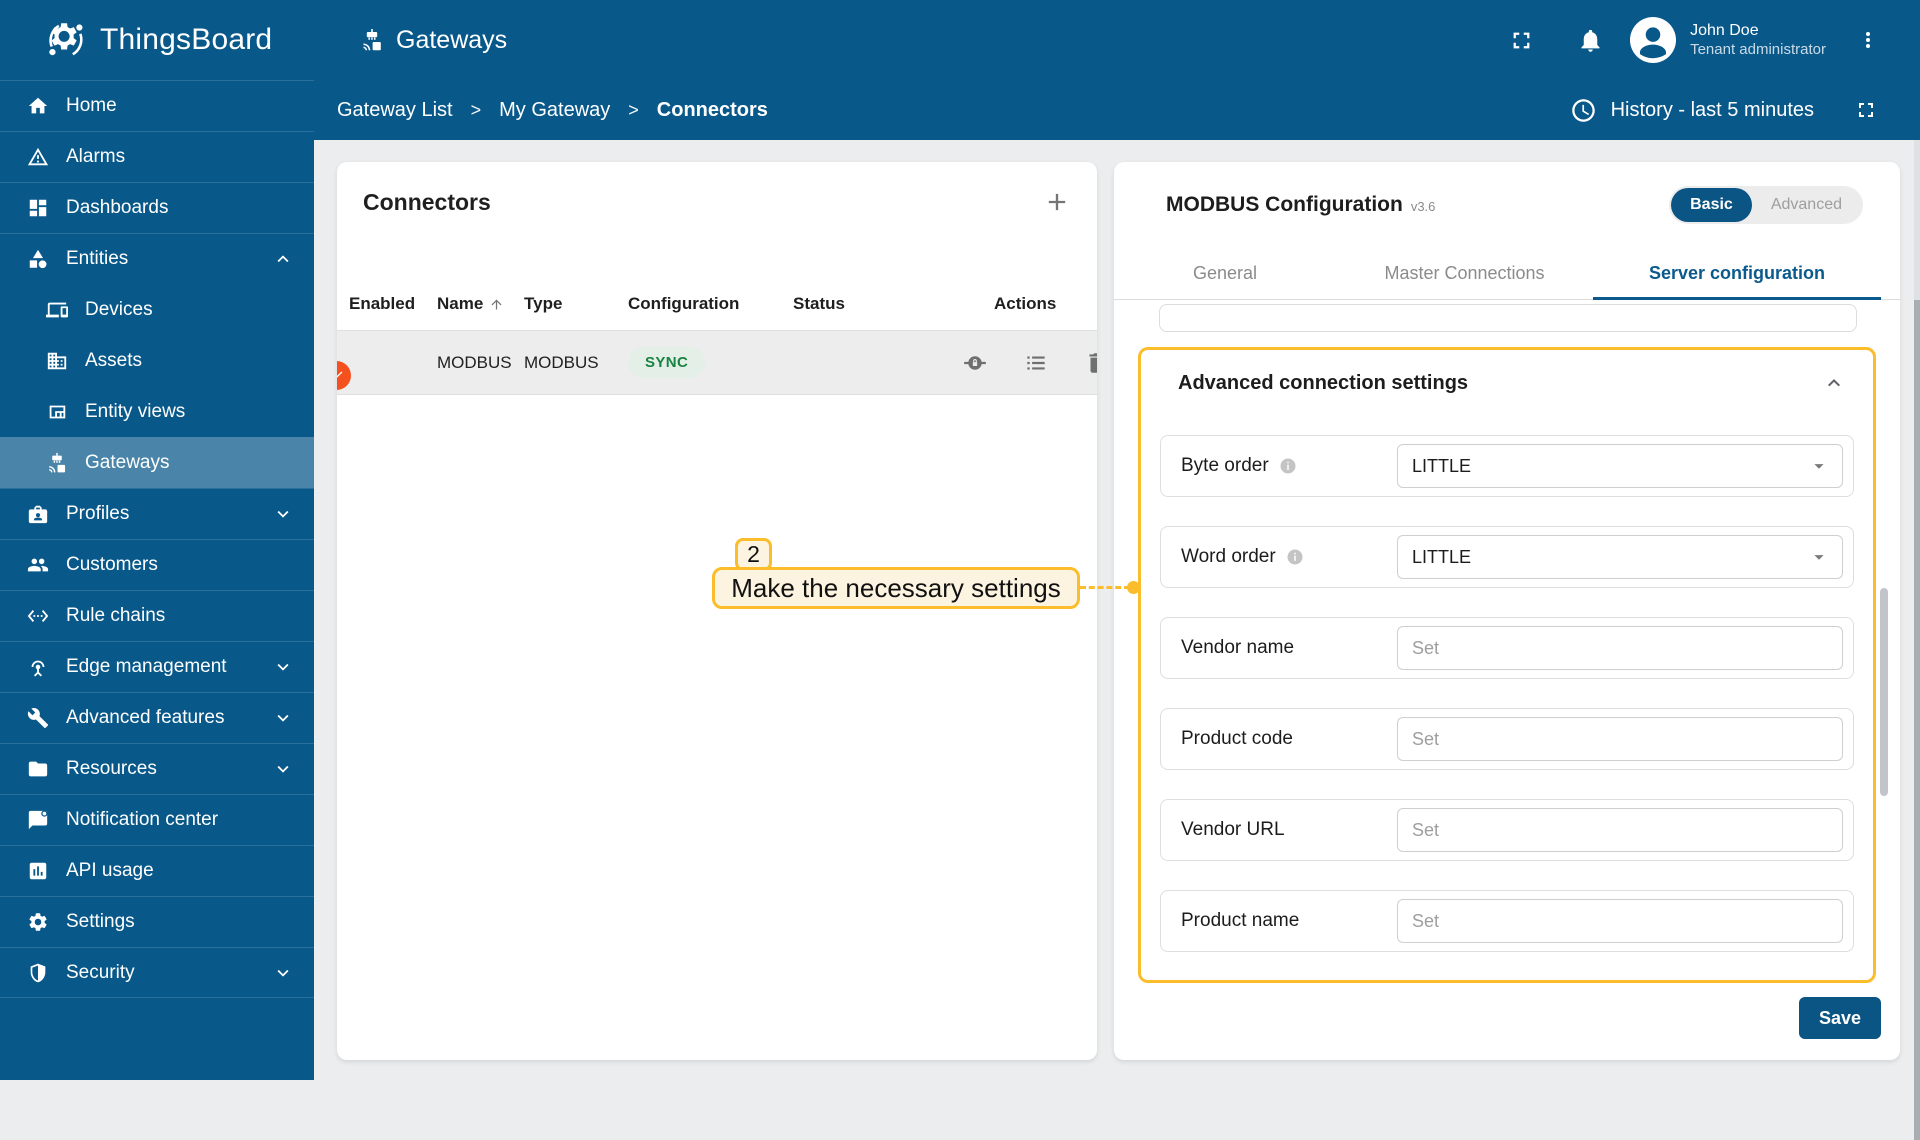 The width and height of the screenshot is (1920, 1140). Describe the element at coordinates (1819, 557) in the screenshot. I see `dropdown-caret-icon` at that location.